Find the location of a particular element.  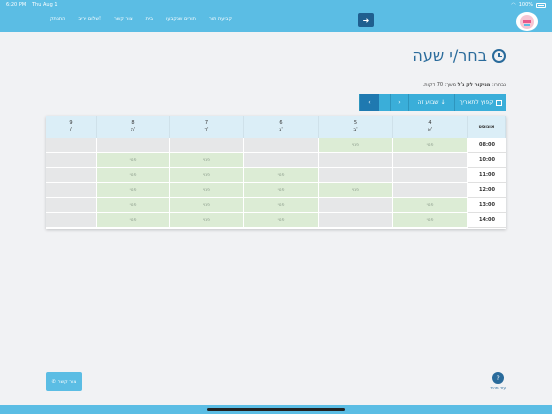

previous-week-button: ‹ is located at coordinates (399, 102).